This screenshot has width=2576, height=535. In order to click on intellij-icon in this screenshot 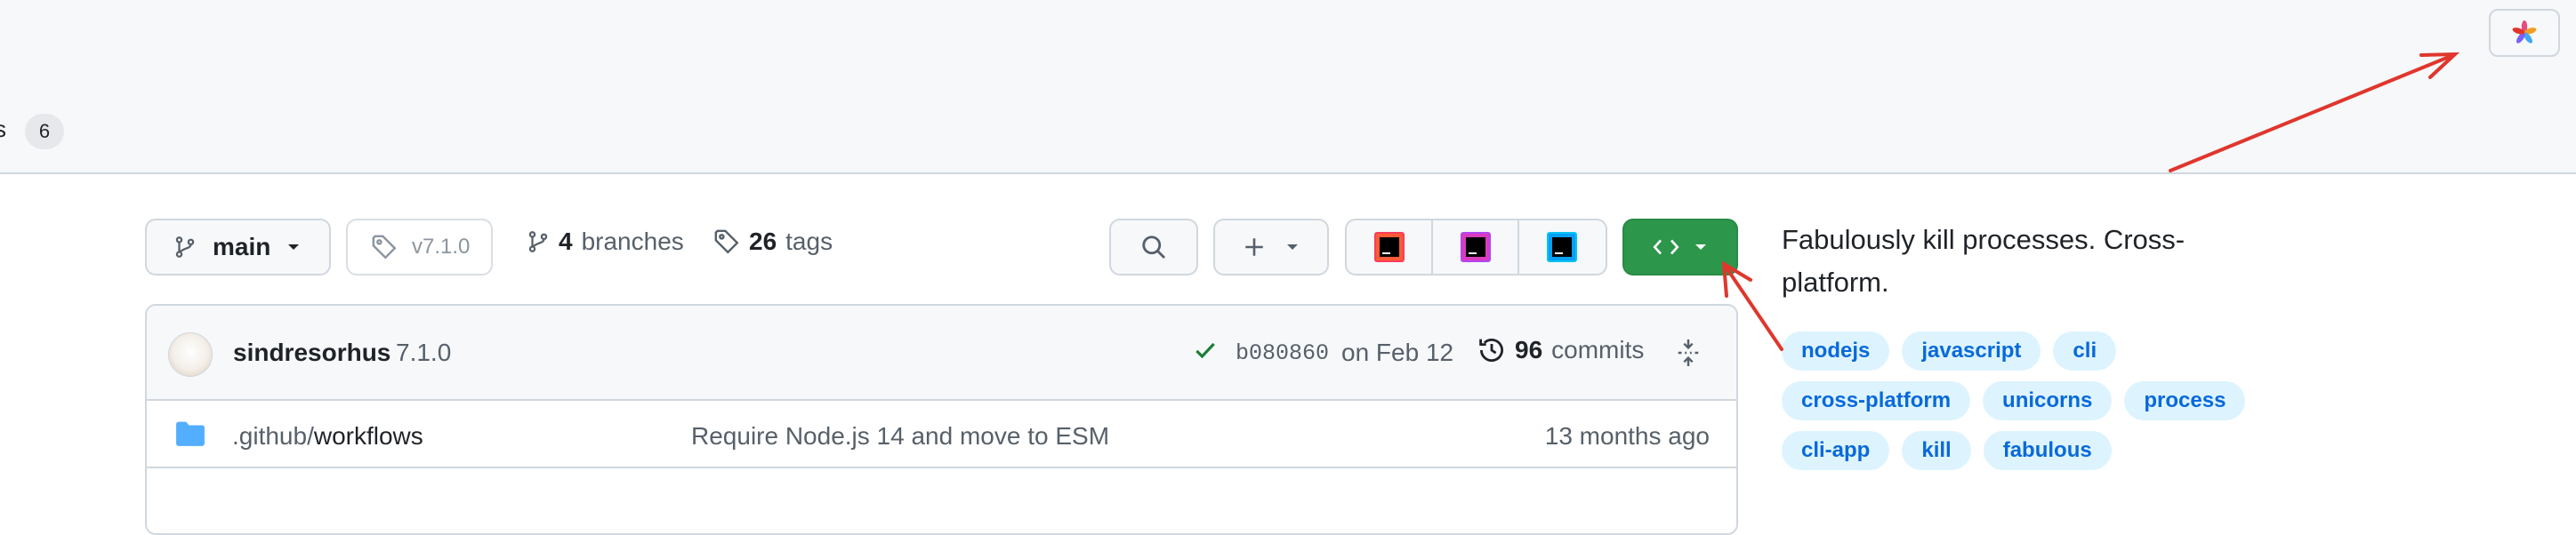, I will do `click(1389, 247)`.